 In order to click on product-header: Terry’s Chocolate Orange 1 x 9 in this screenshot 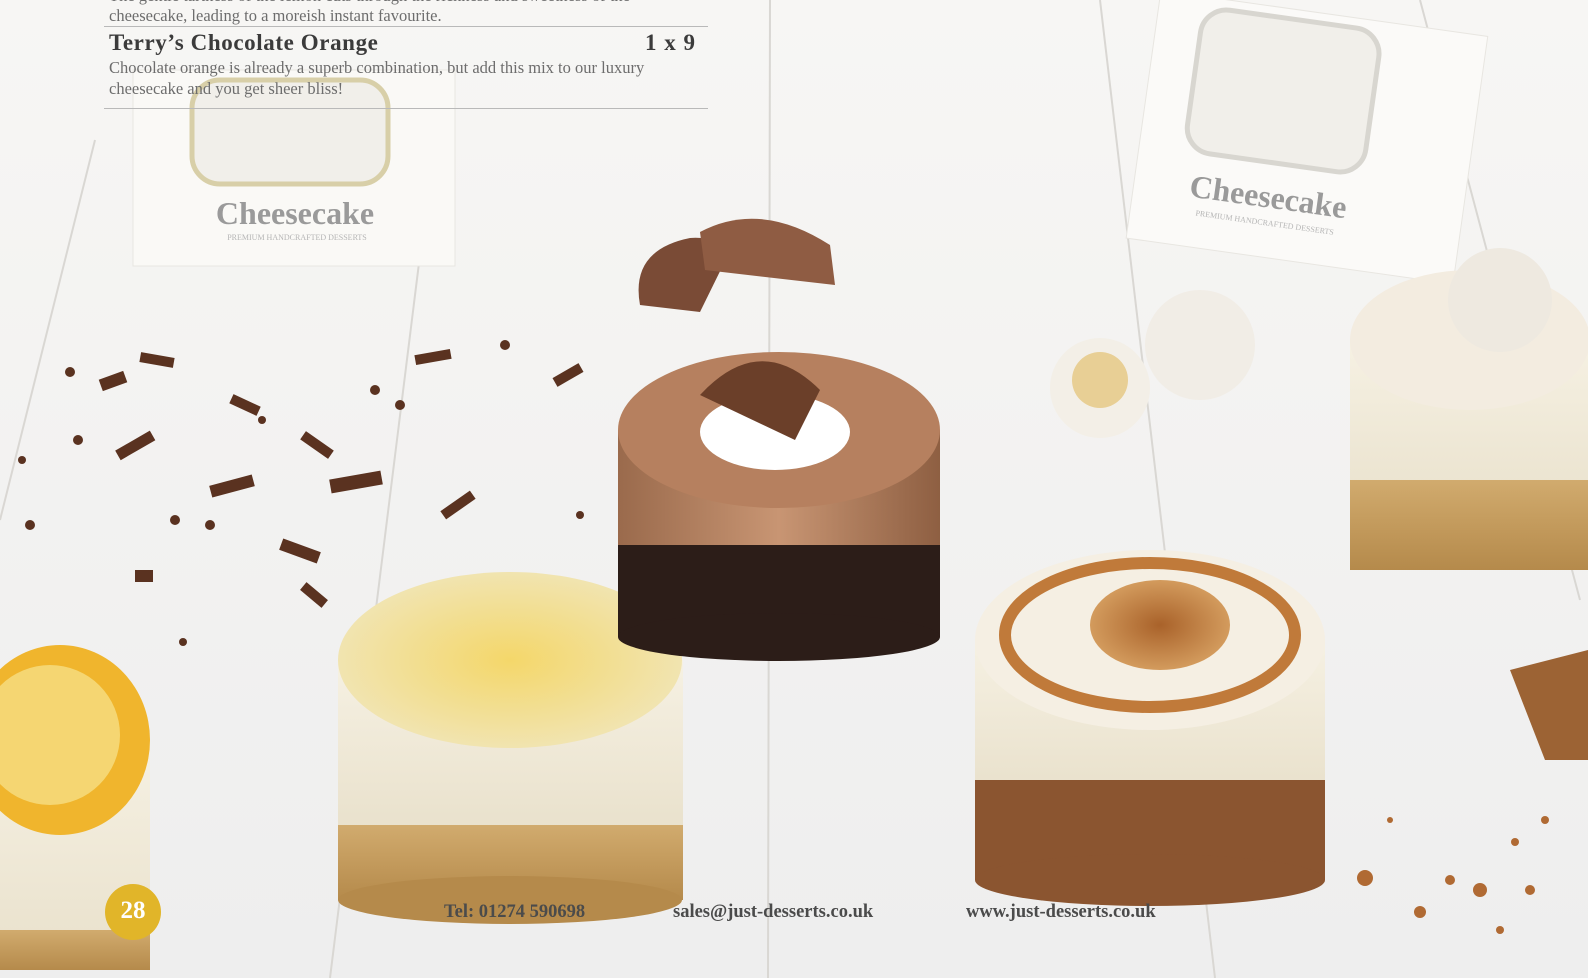, I will do `click(402, 43)`.